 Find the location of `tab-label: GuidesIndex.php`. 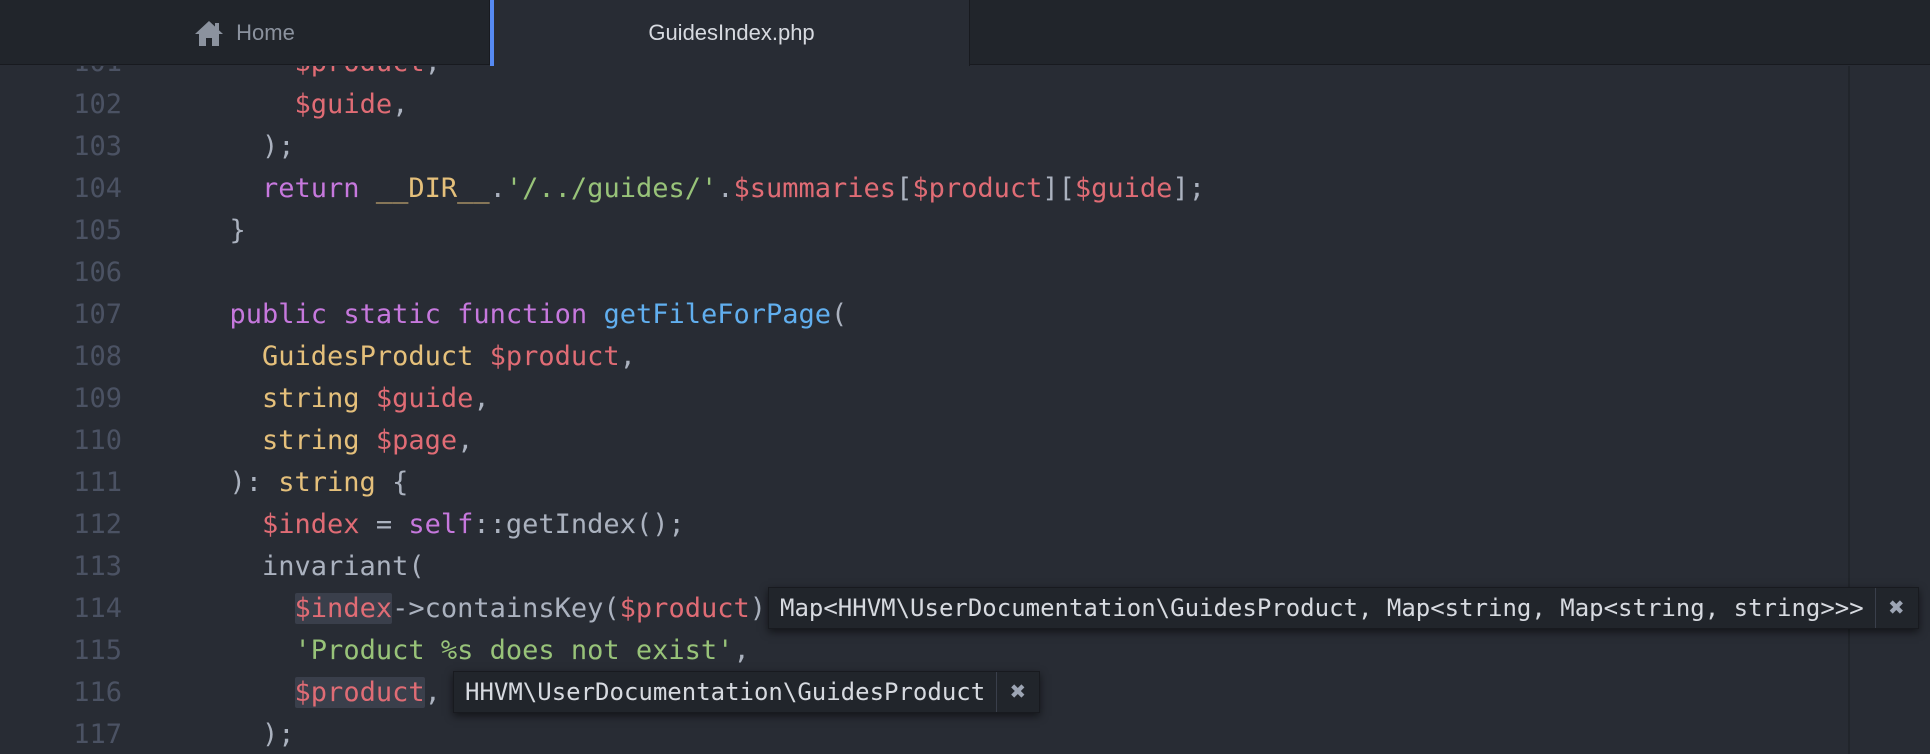

tab-label: GuidesIndex.php is located at coordinates (731, 32).